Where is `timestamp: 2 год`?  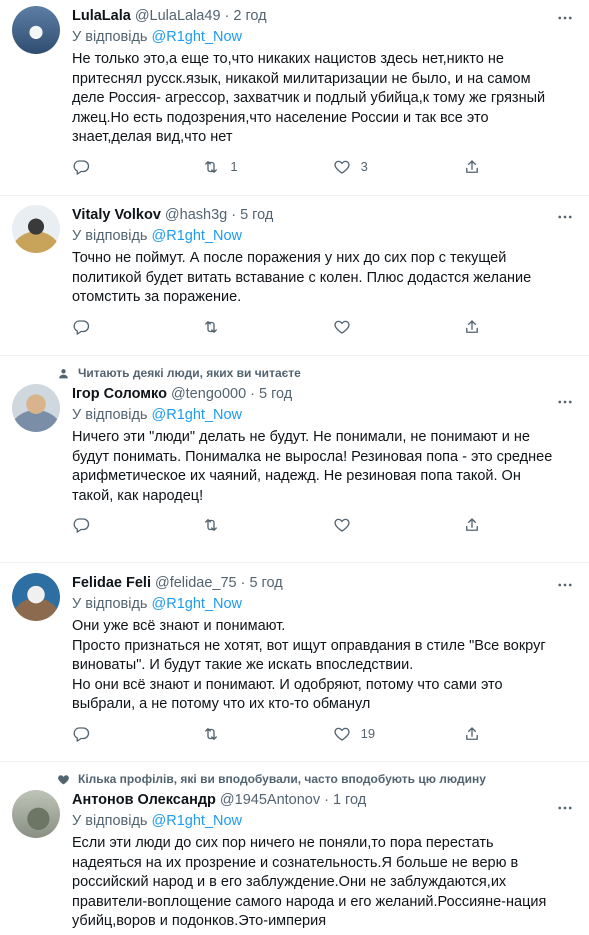 timestamp: 2 год is located at coordinates (249, 16).